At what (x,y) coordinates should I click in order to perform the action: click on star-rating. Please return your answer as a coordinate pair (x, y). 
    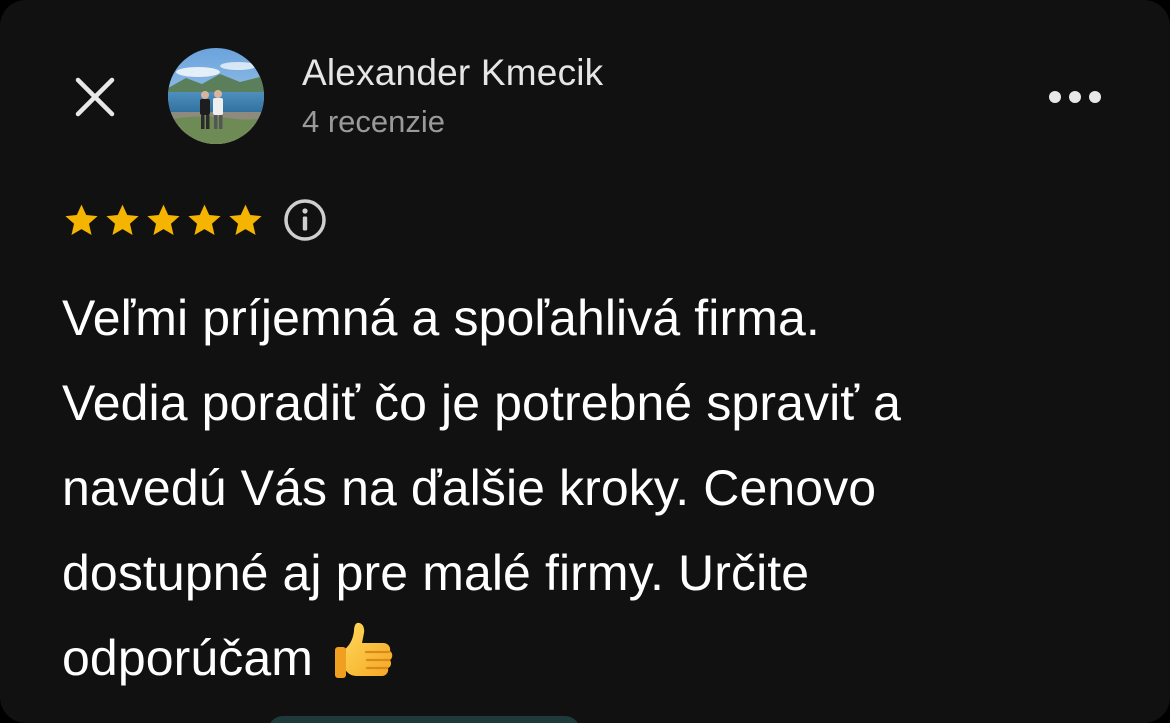
    Looking at the image, I should click on (164, 220).